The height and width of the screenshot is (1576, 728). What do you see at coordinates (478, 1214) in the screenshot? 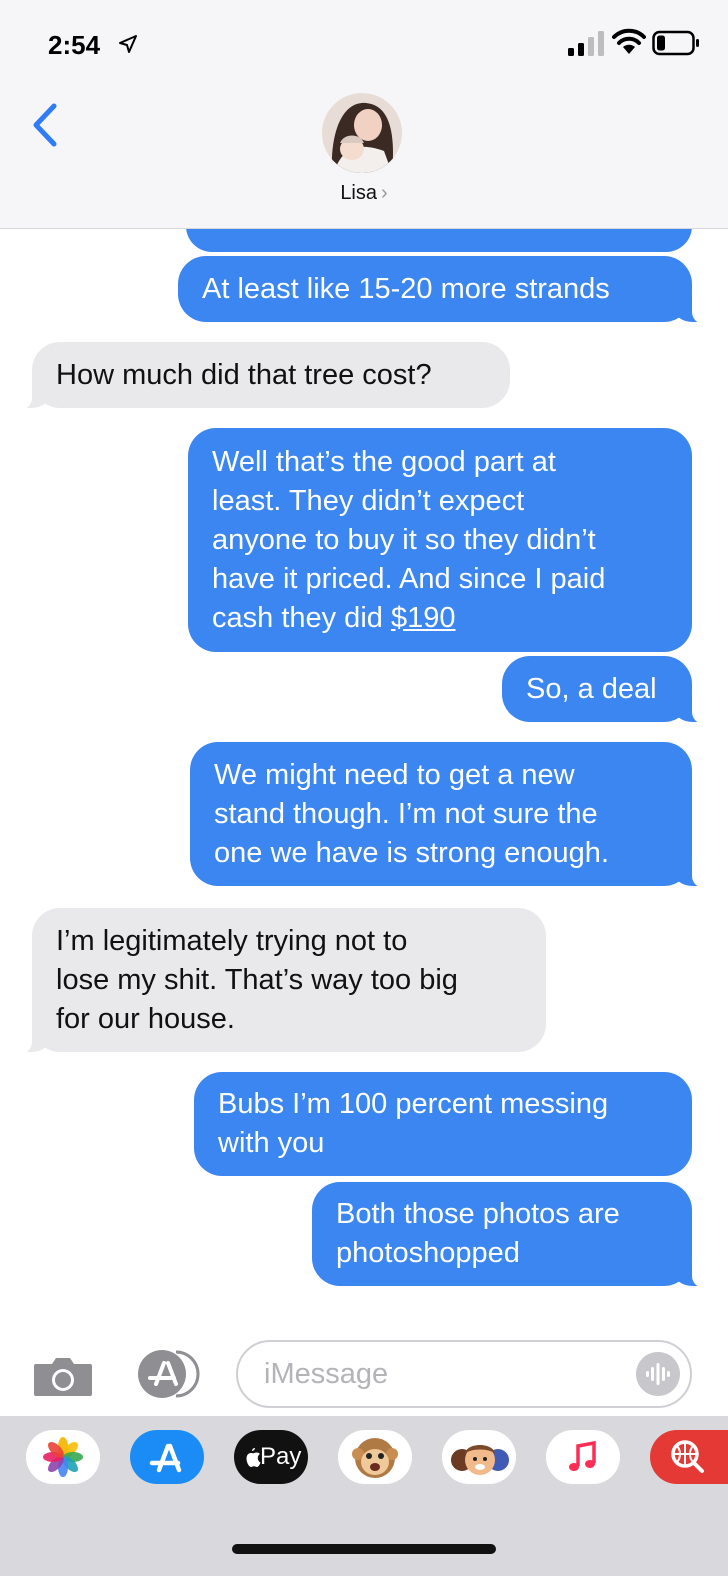
I see `message-text: Both those photos are` at bounding box center [478, 1214].